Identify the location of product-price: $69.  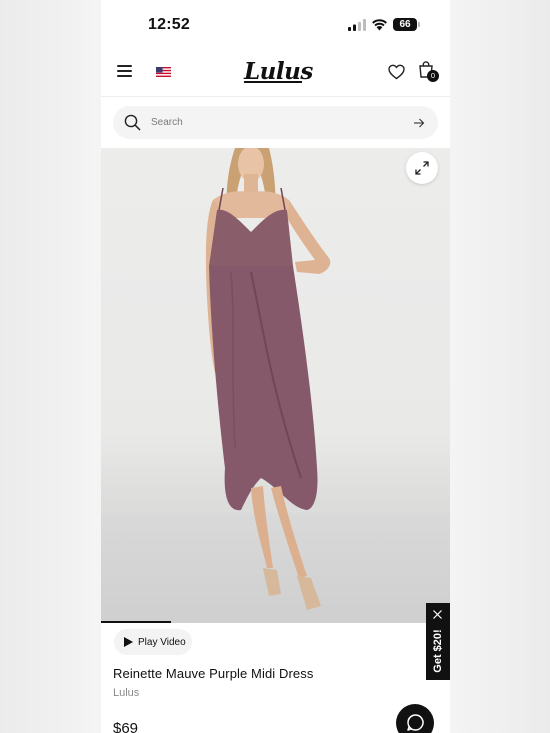
(126, 726).